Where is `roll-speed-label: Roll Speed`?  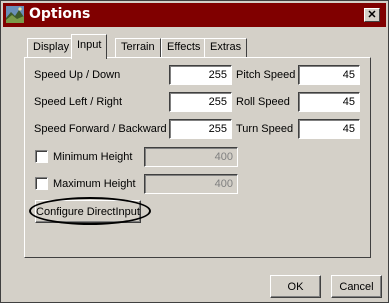 roll-speed-label: Roll Speed is located at coordinates (263, 102).